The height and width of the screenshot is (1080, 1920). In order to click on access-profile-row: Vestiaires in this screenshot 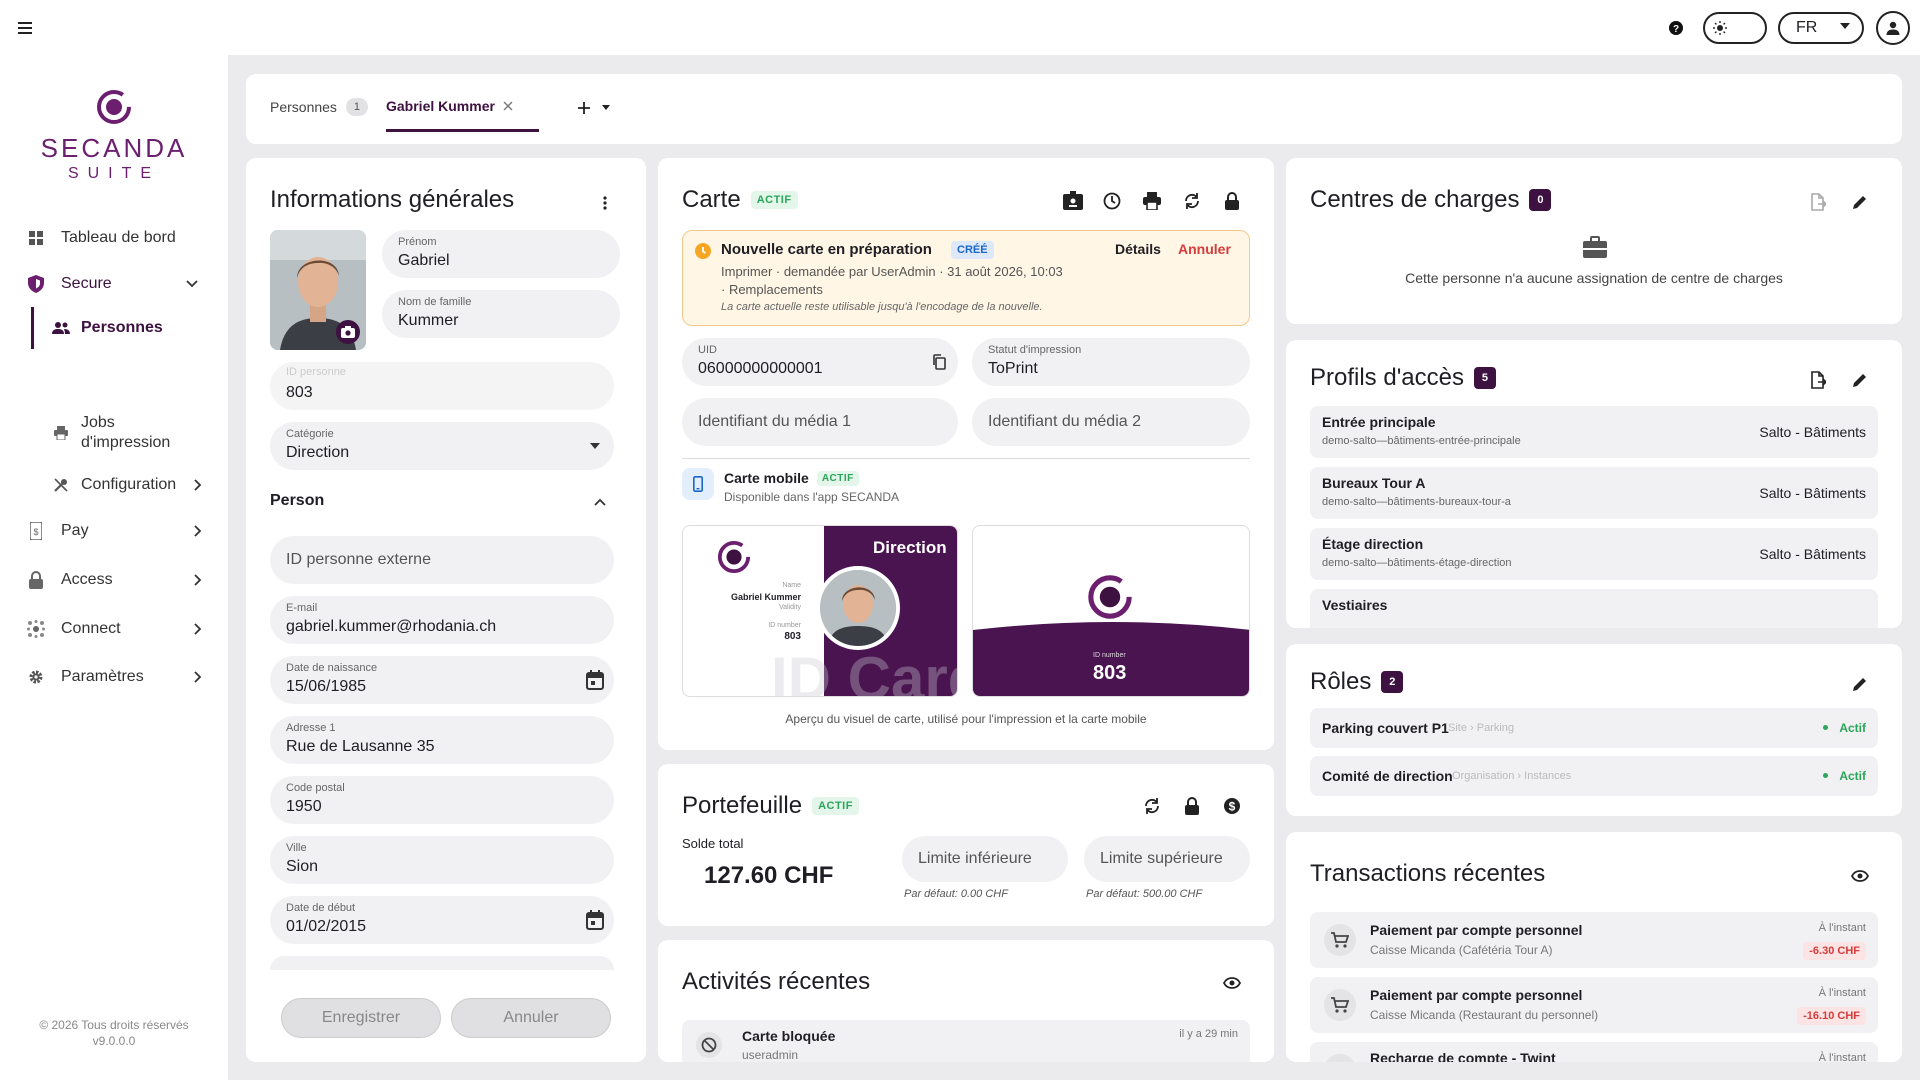, I will do `click(1594, 608)`.